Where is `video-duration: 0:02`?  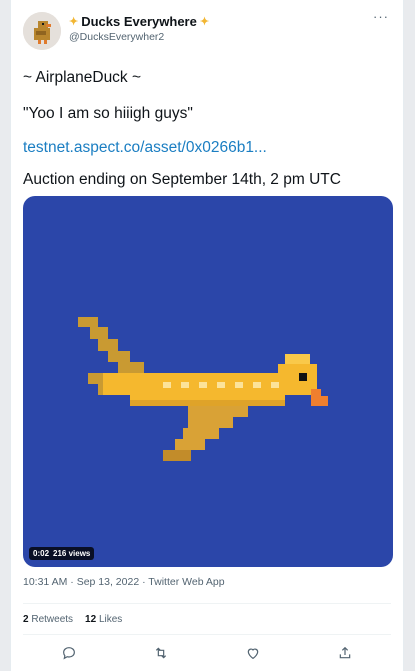 video-duration: 0:02 is located at coordinates (41, 553).